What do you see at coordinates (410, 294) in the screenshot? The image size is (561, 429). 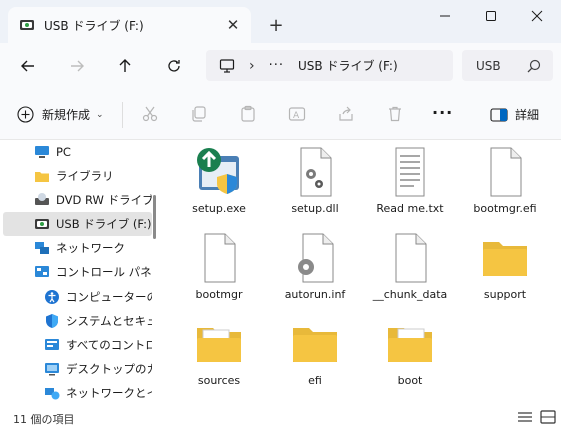 I see `file-name: __chunk_data` at bounding box center [410, 294].